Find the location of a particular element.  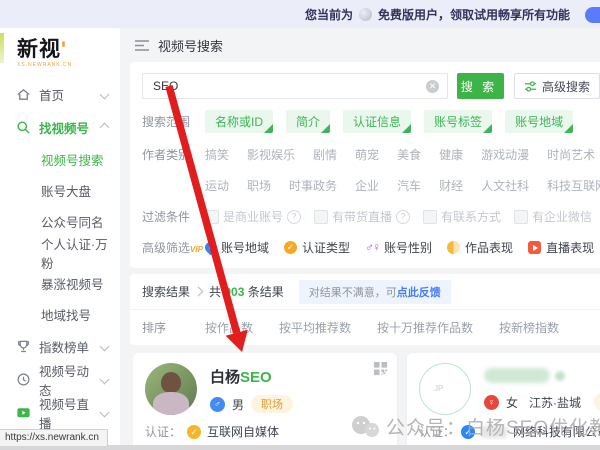

advanced-filter-row: 高级筛选VIP 账号地域 ✓ 认证类型 ♂♀ 账号性别 作品表现 直播表现 is located at coordinates (371, 247).